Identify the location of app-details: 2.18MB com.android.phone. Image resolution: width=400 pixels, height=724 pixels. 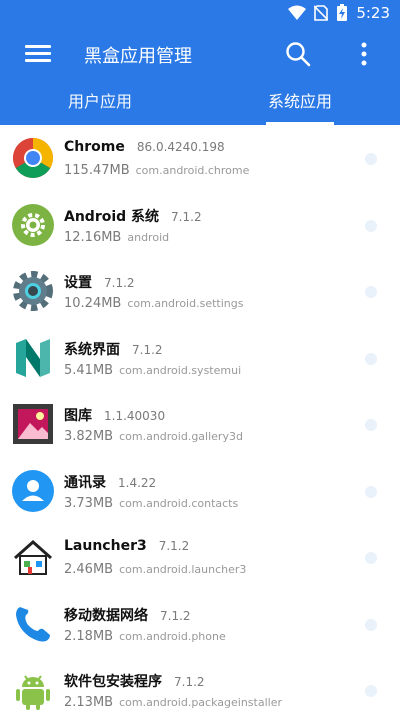
(145, 636).